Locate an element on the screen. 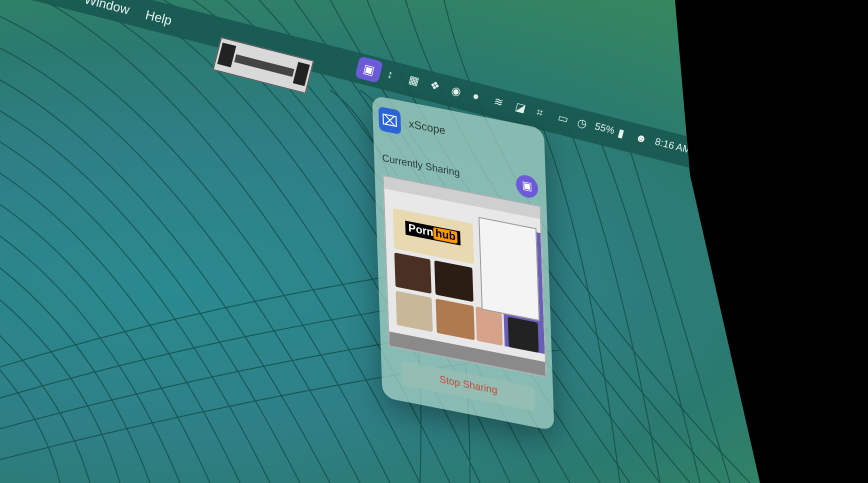 This screenshot has width=868, height=483. sharing-label: Currently Sharing is located at coordinates (421, 166).